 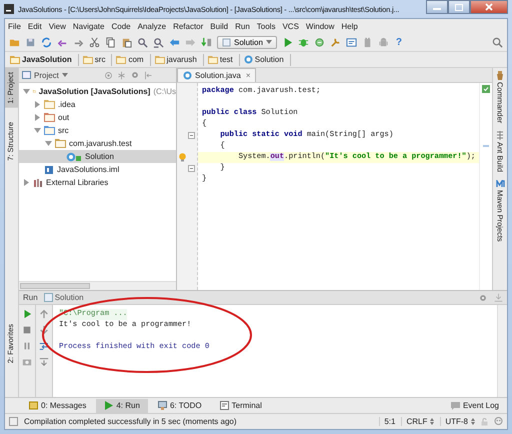 I want to click on scrollbar, so click(x=502, y=351).